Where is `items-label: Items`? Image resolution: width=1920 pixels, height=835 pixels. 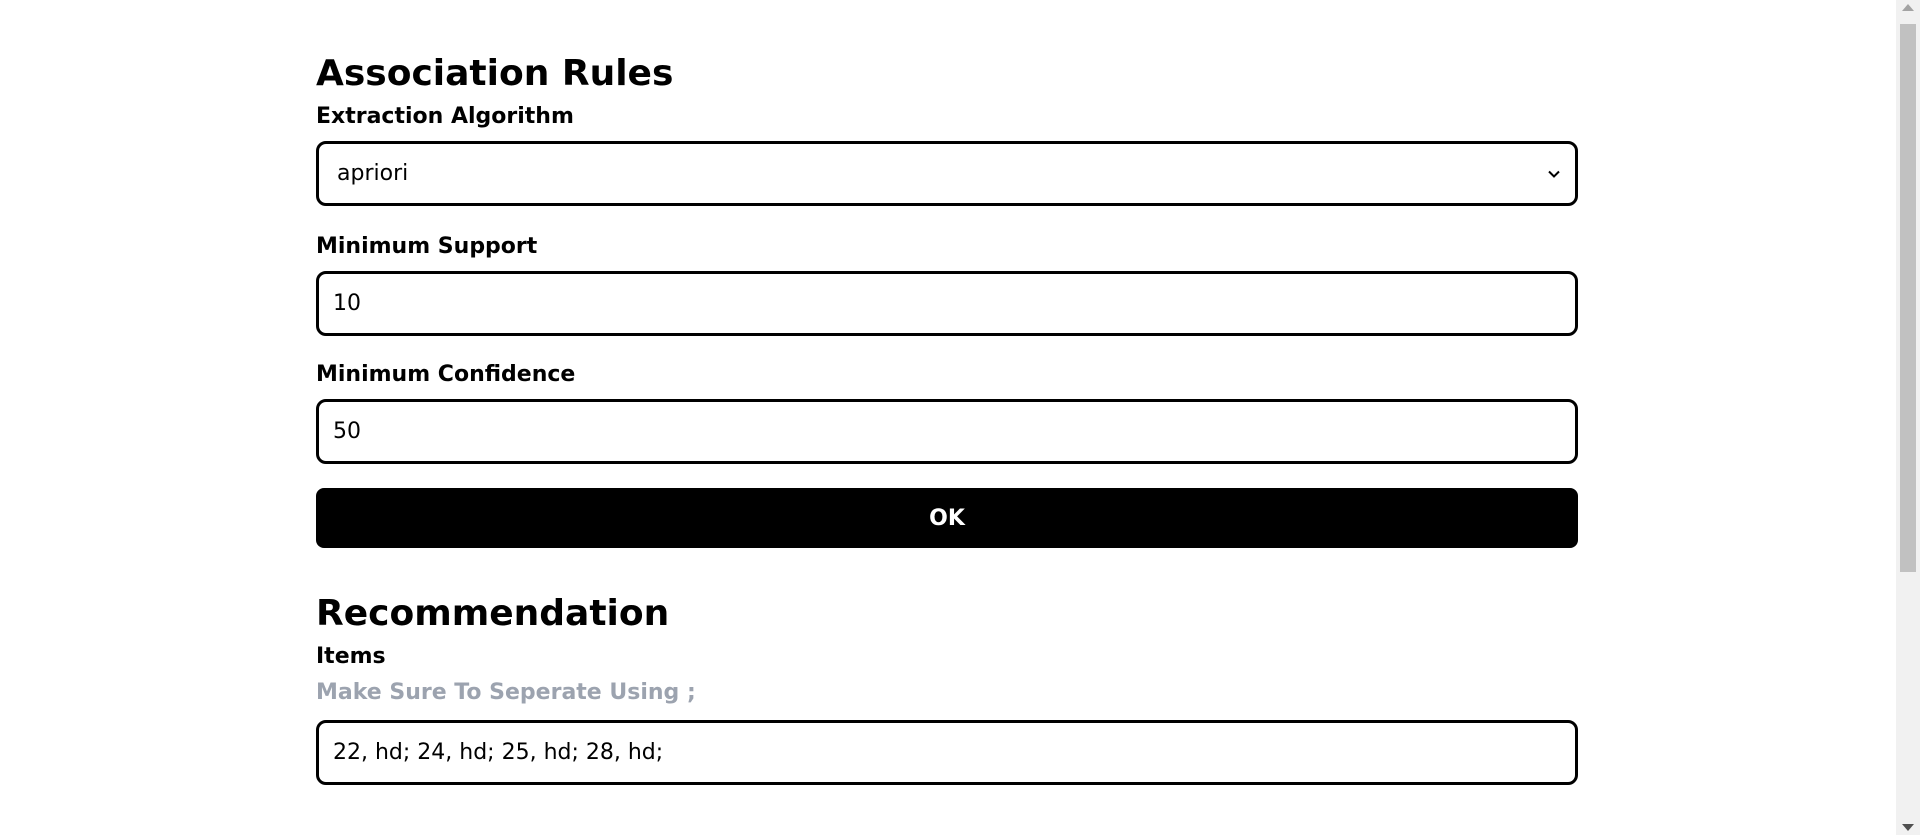 items-label: Items is located at coordinates (351, 656).